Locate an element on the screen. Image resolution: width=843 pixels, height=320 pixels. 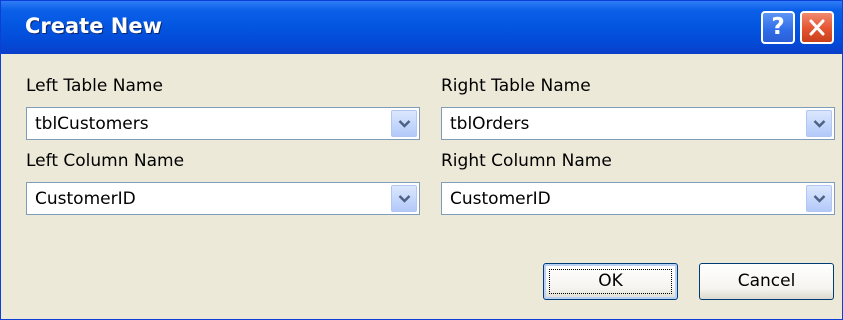
left-table-name-dropdown-button is located at coordinates (404, 123).